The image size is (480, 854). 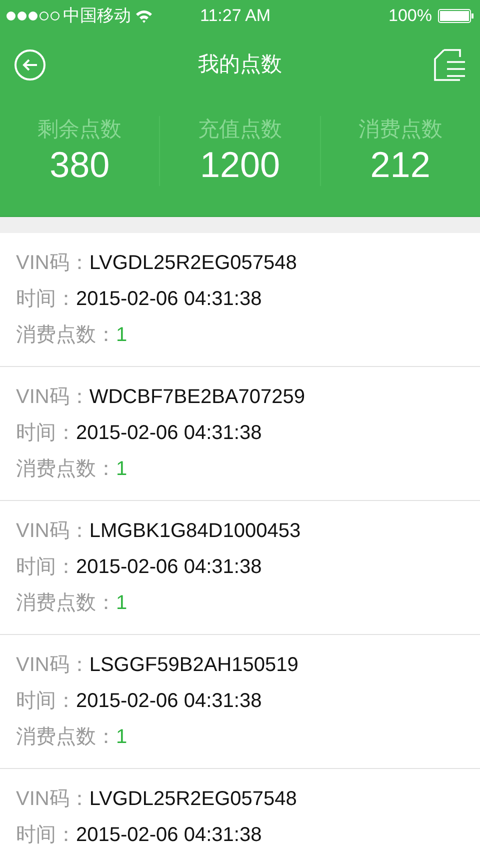 What do you see at coordinates (240, 165) in the screenshot?
I see `stat-value: 1200` at bounding box center [240, 165].